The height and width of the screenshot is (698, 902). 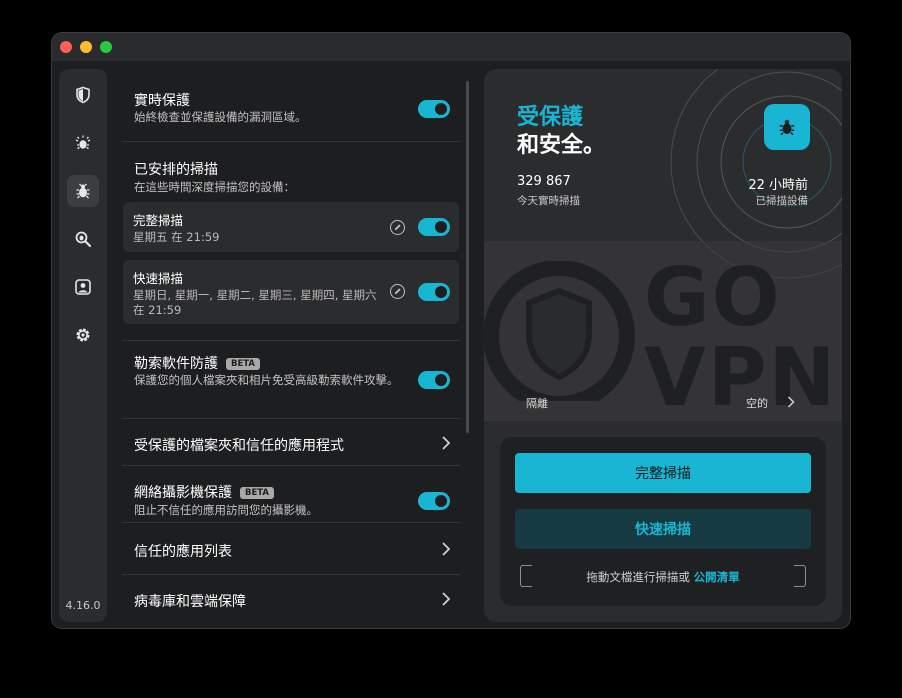 I want to click on ransomware-protection-label: 勒索軟件防護, so click(x=176, y=364).